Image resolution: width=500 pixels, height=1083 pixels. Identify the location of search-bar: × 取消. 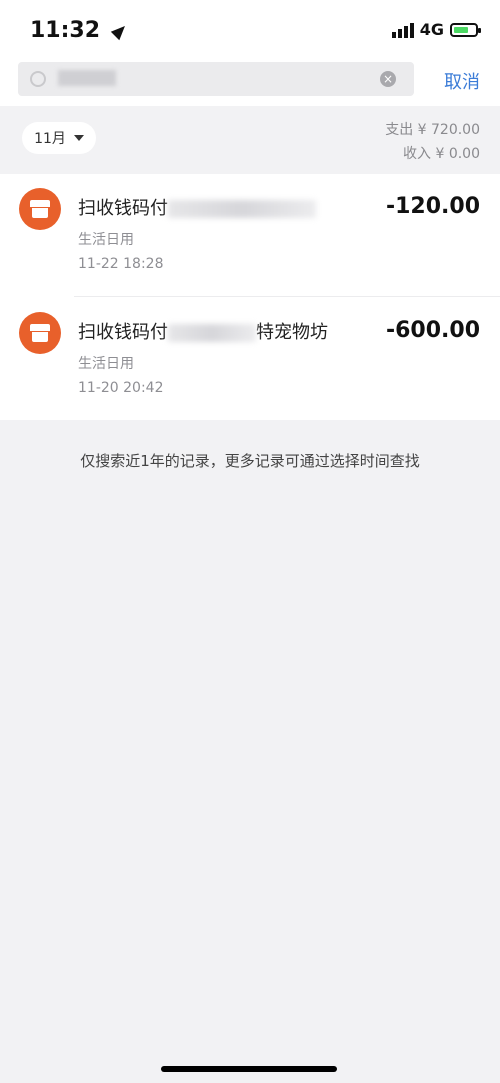
(250, 83).